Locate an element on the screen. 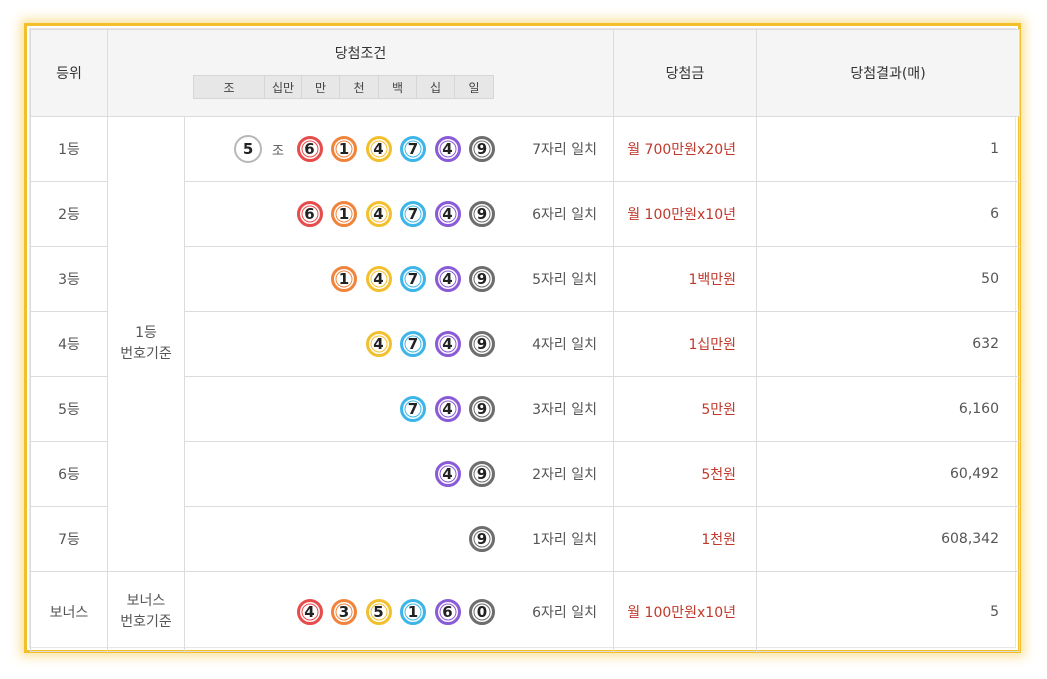 The height and width of the screenshot is (679, 1047). winning-condition-cell: 6 1 4 7 4 9 6자리 일치 is located at coordinates (399, 214).